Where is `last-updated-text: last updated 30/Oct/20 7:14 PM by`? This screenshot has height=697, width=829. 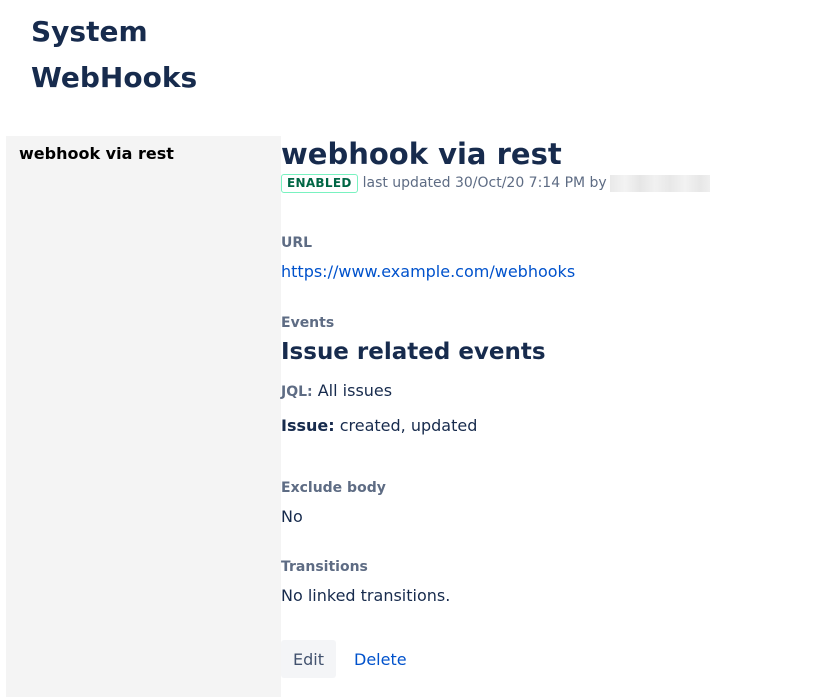 last-updated-text: last updated 30/Oct/20 7:14 PM by is located at coordinates (484, 183).